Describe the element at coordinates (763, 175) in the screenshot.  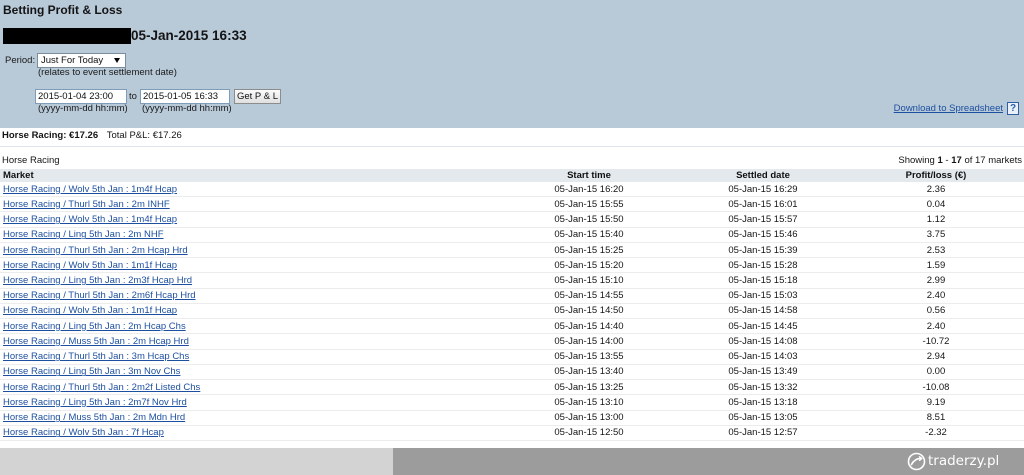
I see `column-header-settled-date: Settled date` at that location.